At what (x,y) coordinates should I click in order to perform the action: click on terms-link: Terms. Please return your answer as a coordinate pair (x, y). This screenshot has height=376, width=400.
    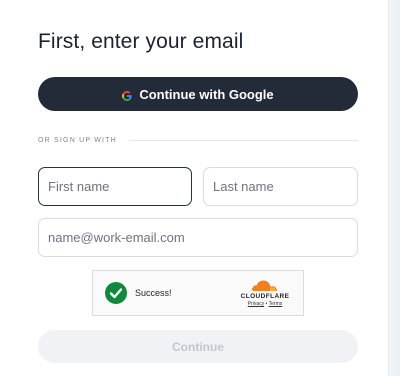
    Looking at the image, I should click on (276, 304).